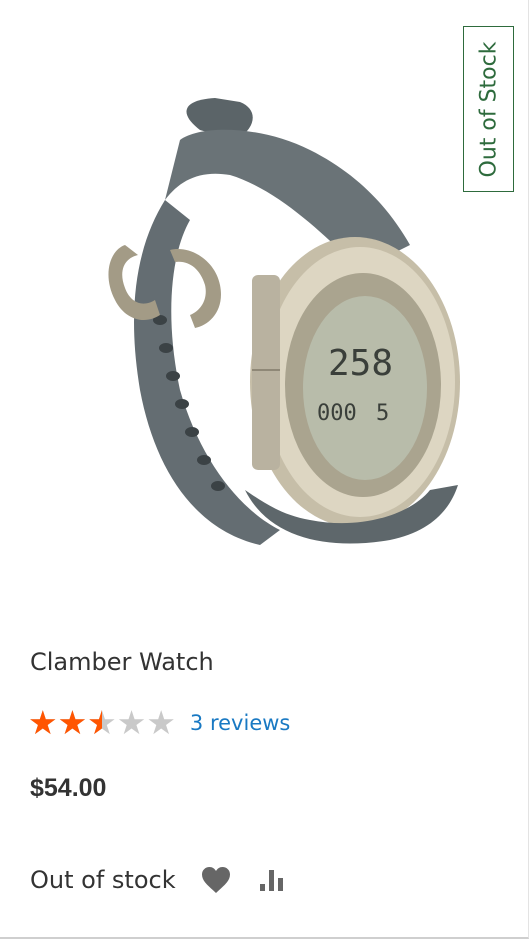 Image resolution: width=529 pixels, height=939 pixels. What do you see at coordinates (382, 413) in the screenshot?
I see `svg-text: 5` at bounding box center [382, 413].